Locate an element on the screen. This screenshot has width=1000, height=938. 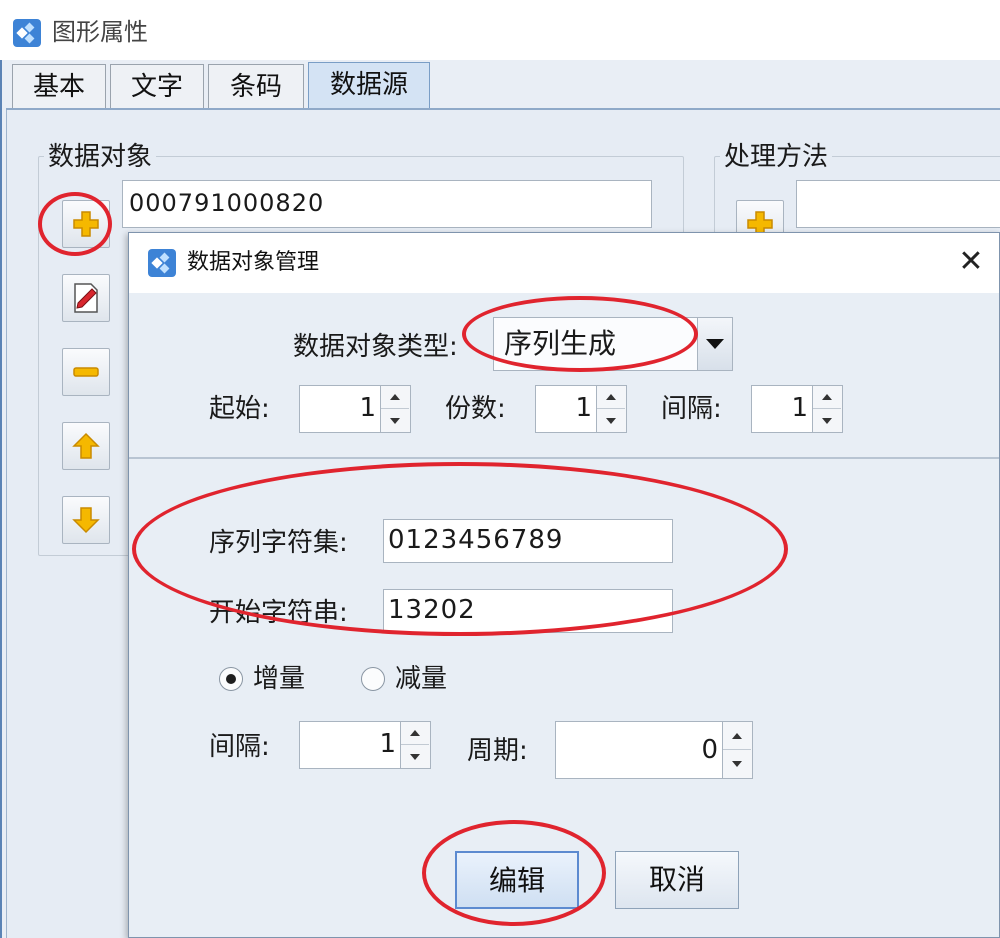
tab-data-source: 数据源 is located at coordinates (369, 86).